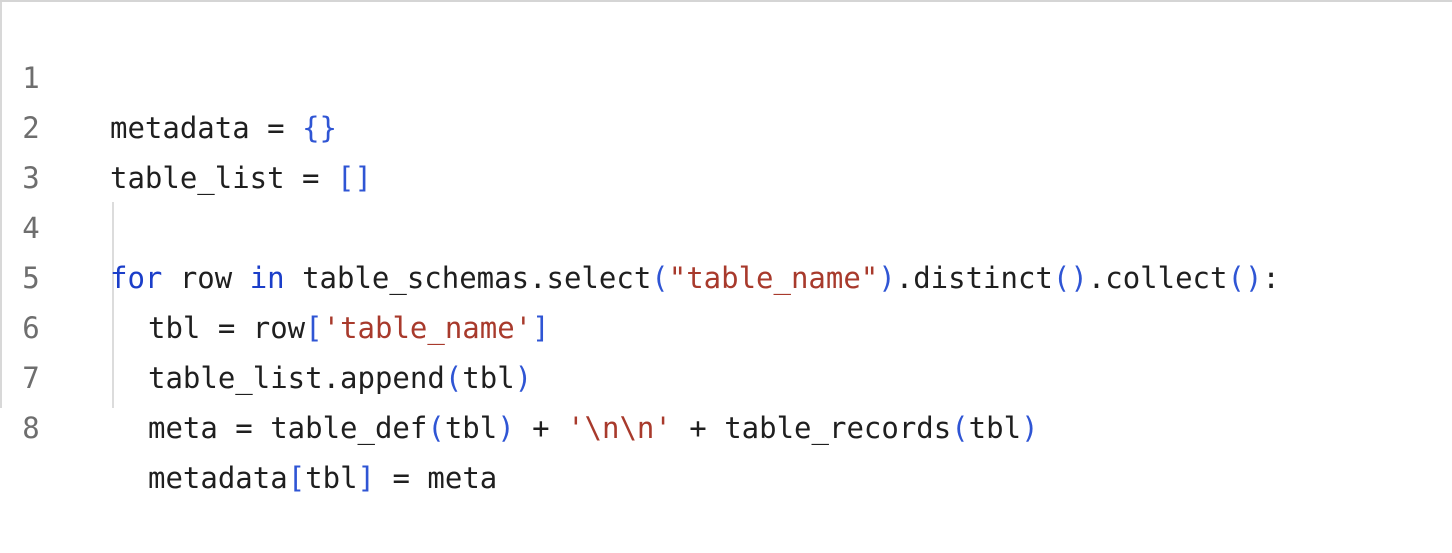 The width and height of the screenshot is (1452, 553). I want to click on string-token: '\n\n', so click(619, 428).